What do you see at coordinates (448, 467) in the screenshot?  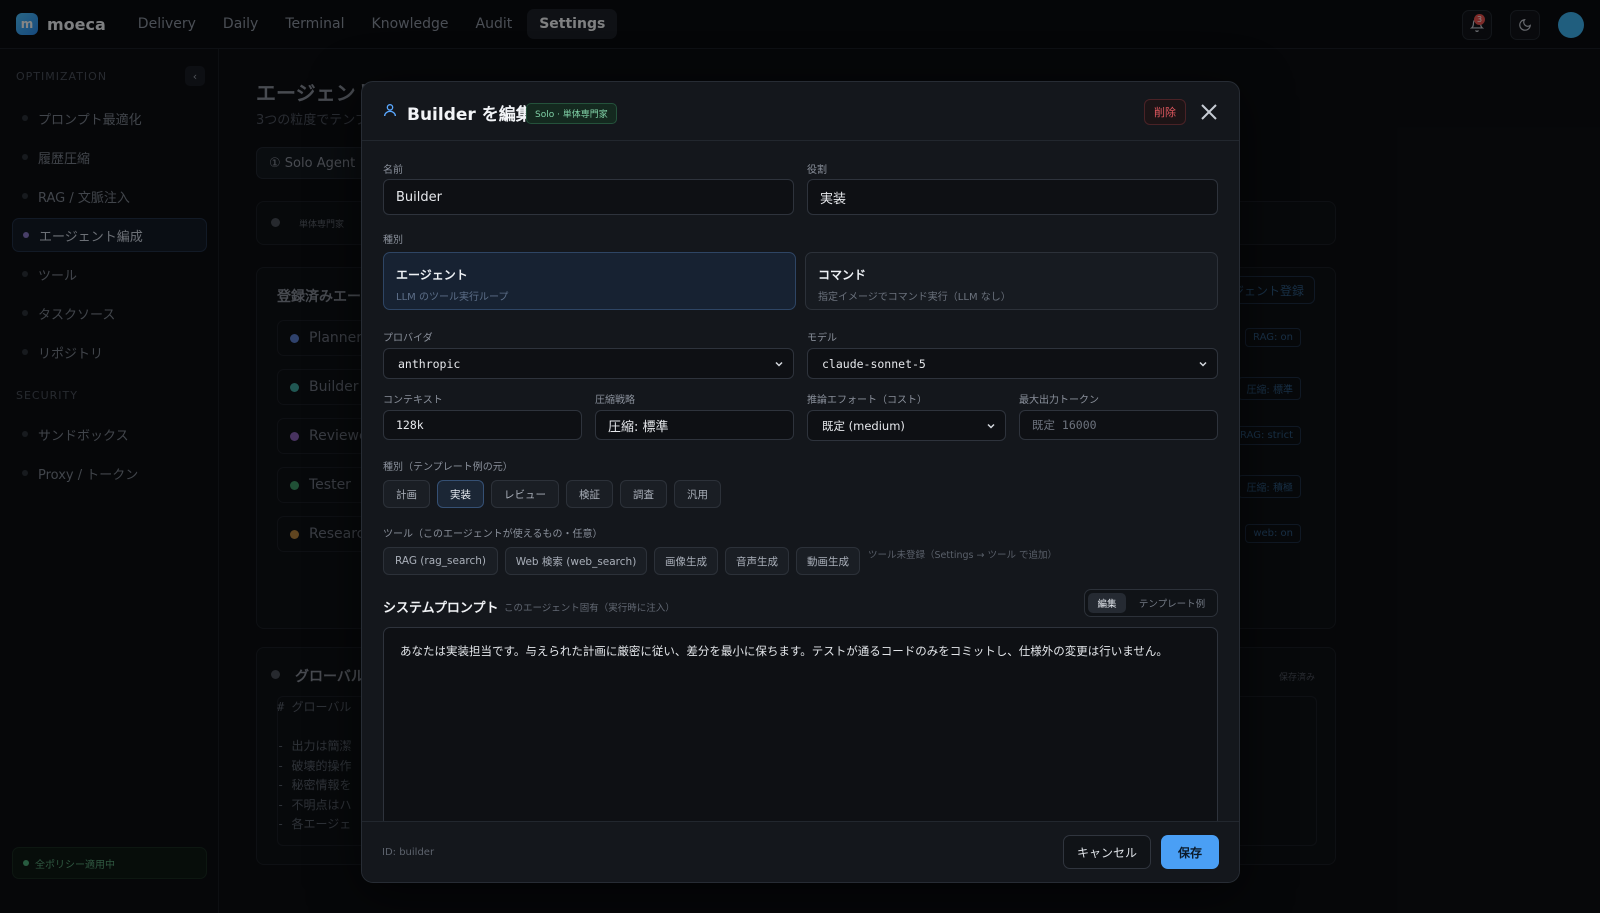 I see `template-kind-label: 種別（テンプレート例の元）` at bounding box center [448, 467].